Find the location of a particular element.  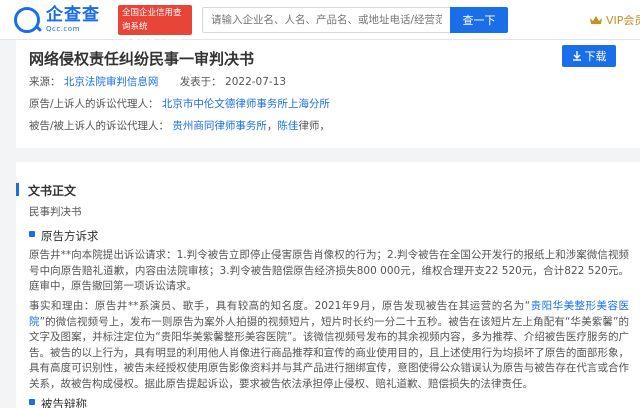

subsection-defendant-reply: 被告辩称 is located at coordinates (58, 402).